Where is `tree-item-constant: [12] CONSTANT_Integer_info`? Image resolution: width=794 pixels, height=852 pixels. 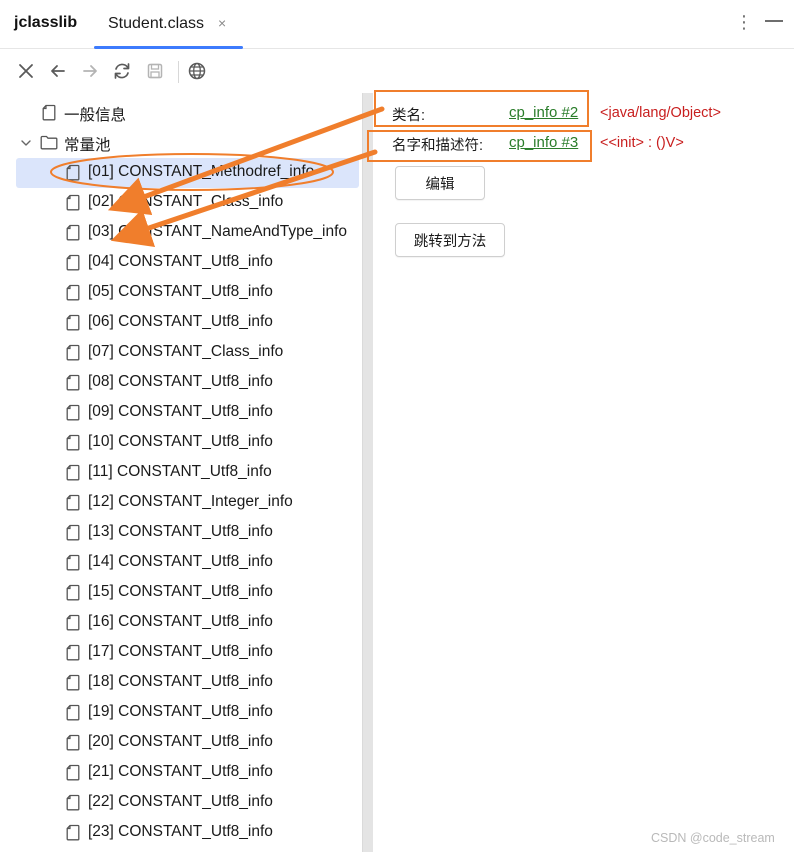
tree-item-constant: [12] CONSTANT_Integer_info is located at coordinates (187, 503).